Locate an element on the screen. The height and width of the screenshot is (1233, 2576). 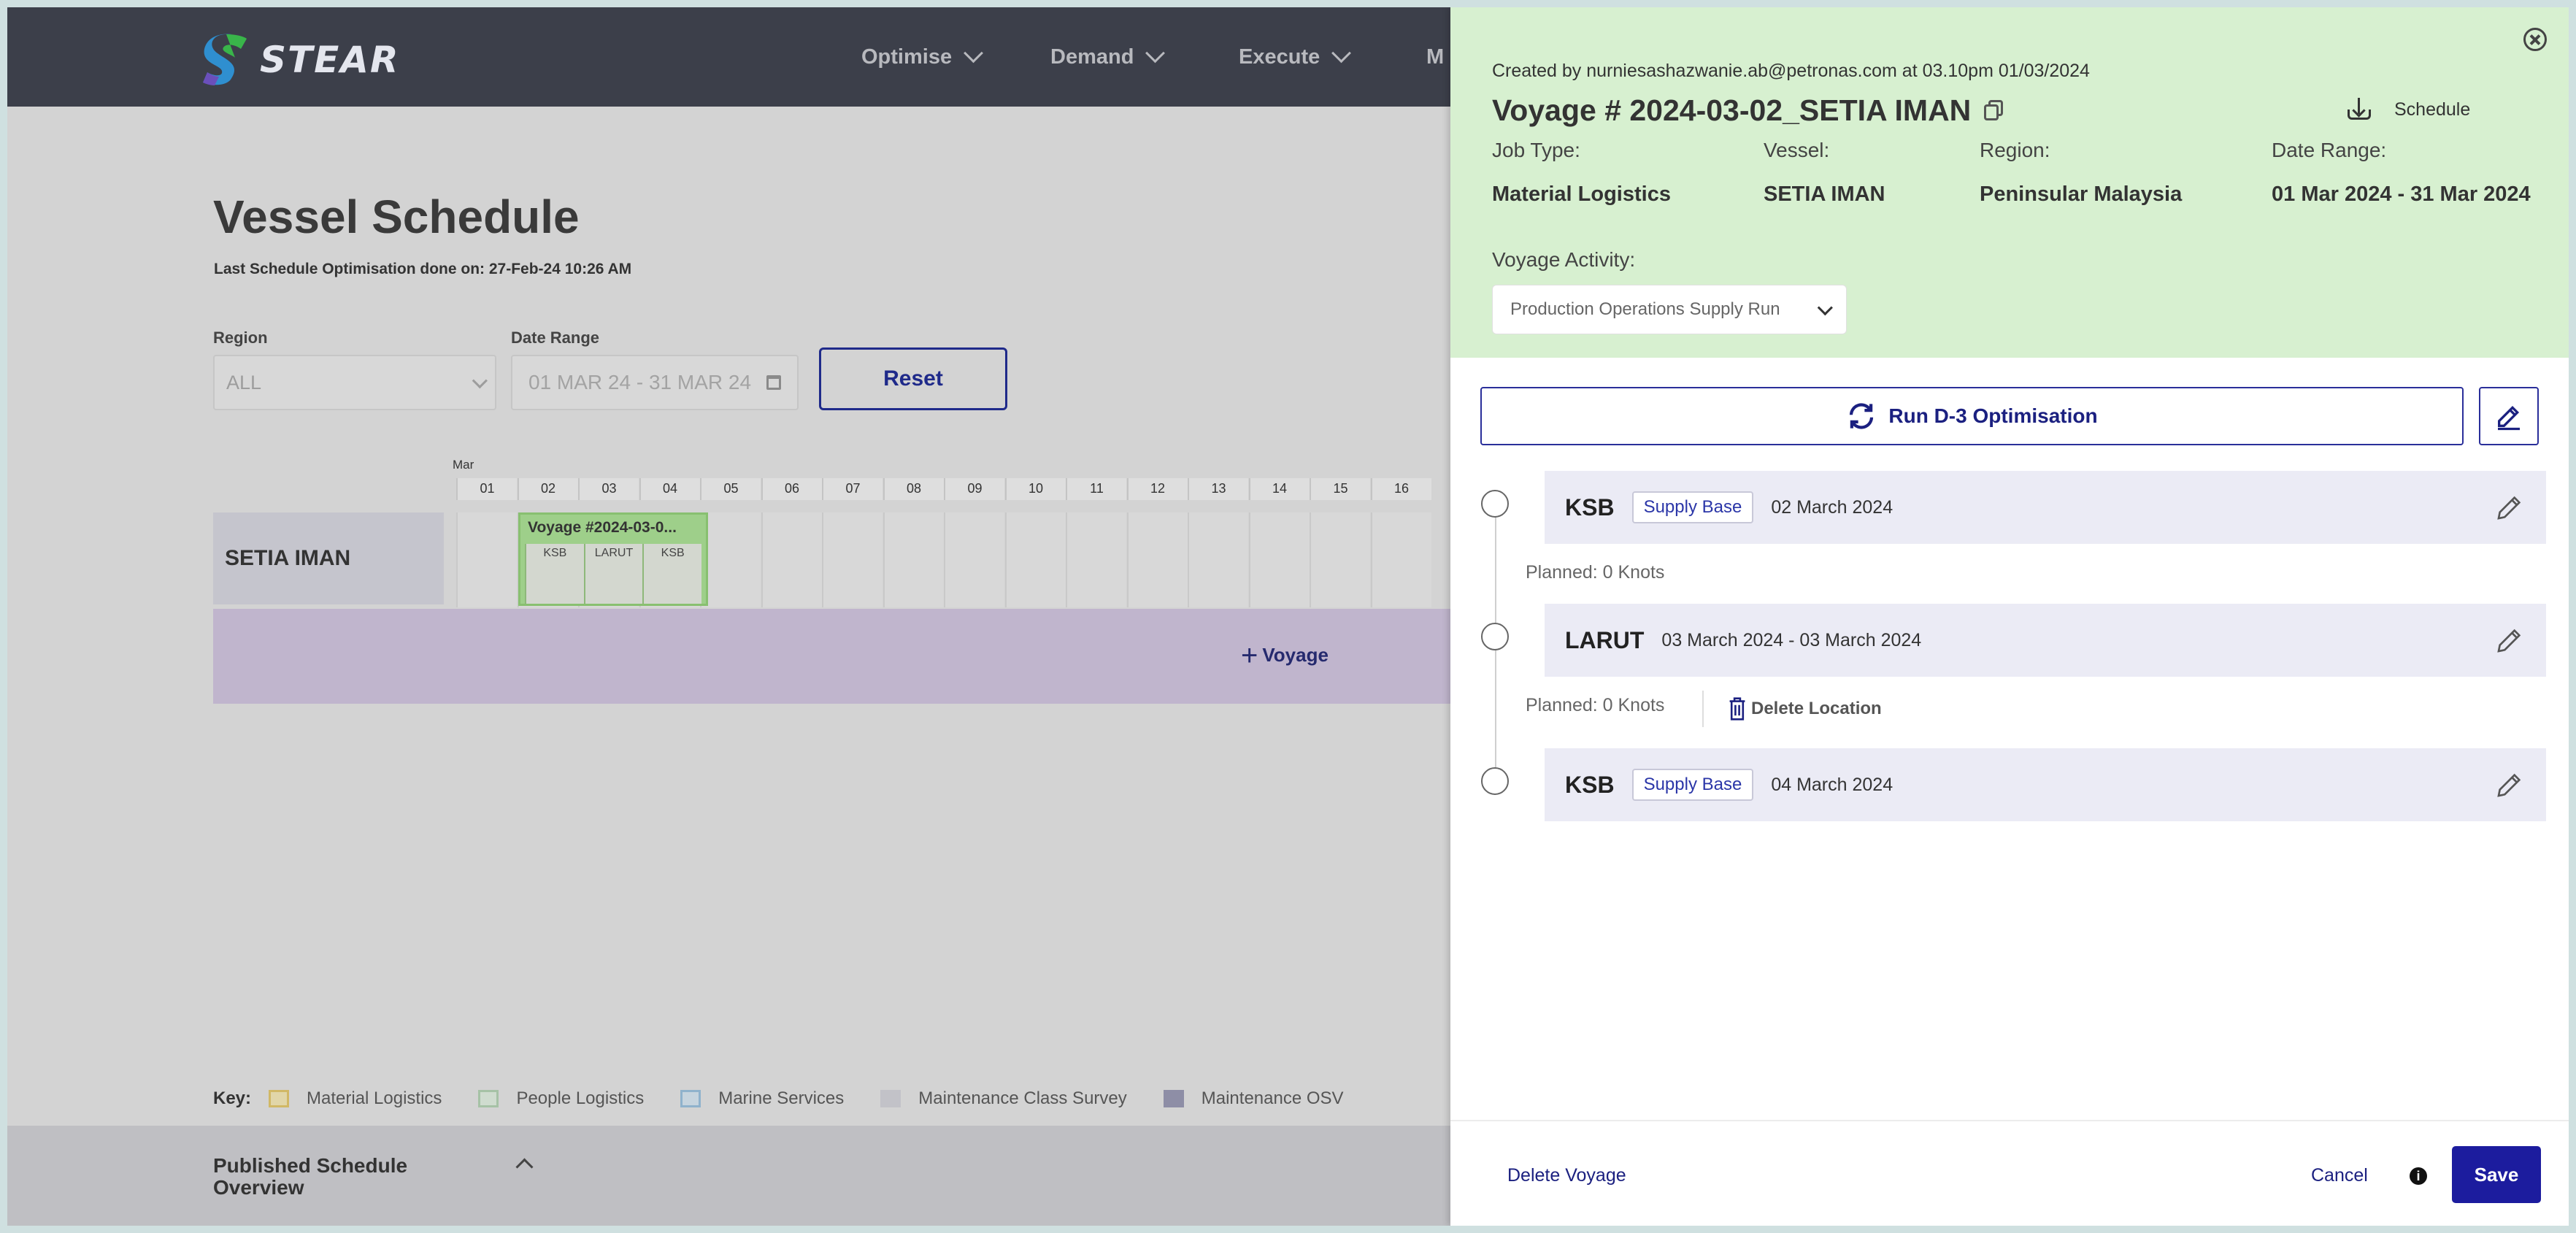
voyage-block-locations: KSB LARUT KSB is located at coordinates (613, 574).